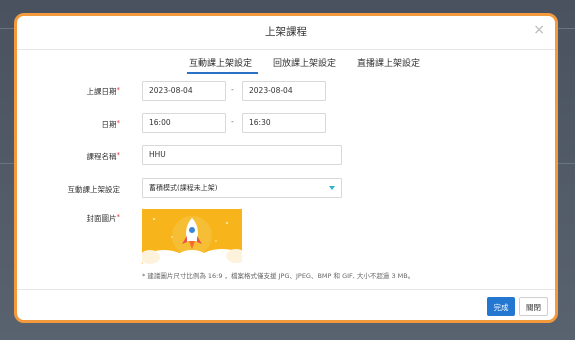 This screenshot has width=575, height=340. I want to click on footer-divider, so click(286, 289).